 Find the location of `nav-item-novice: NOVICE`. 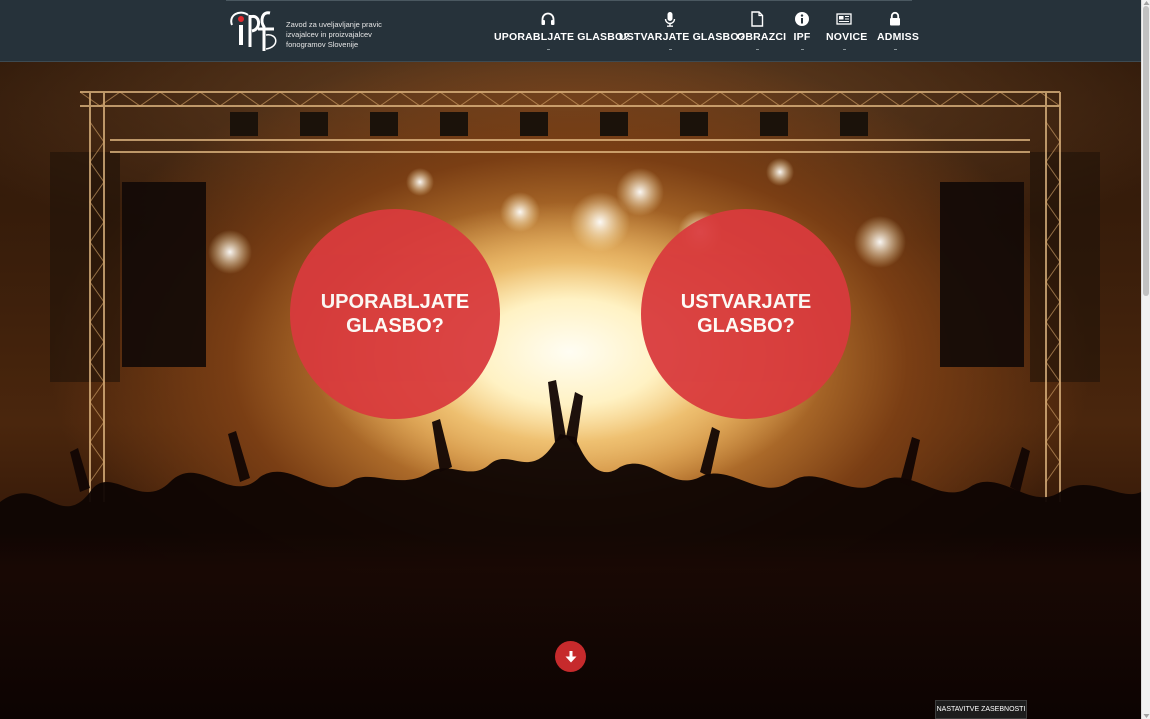

nav-item-novice: NOVICE is located at coordinates (846, 33).